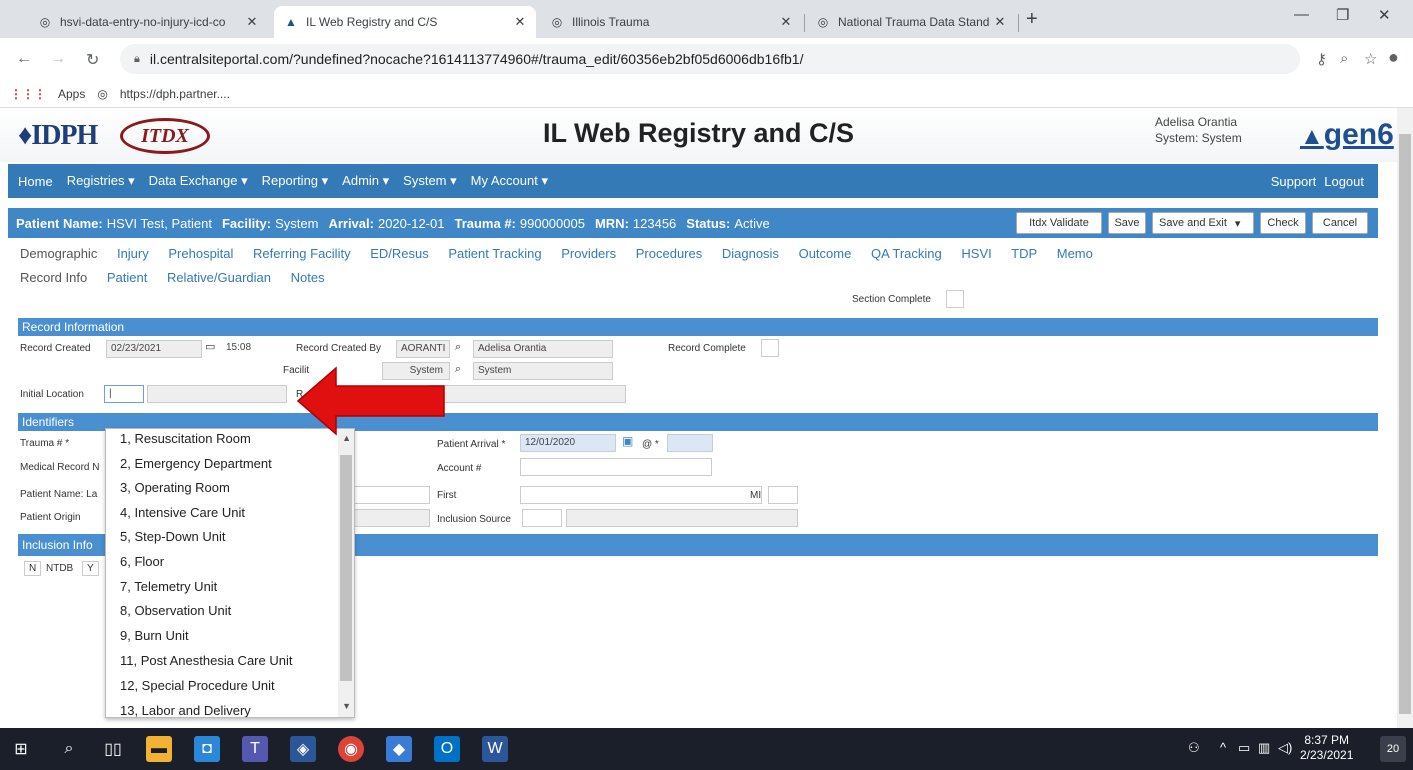 The height and width of the screenshot is (770, 1413). Describe the element at coordinates (246, 349) in the screenshot. I see `record-created-time: 15:08` at that location.